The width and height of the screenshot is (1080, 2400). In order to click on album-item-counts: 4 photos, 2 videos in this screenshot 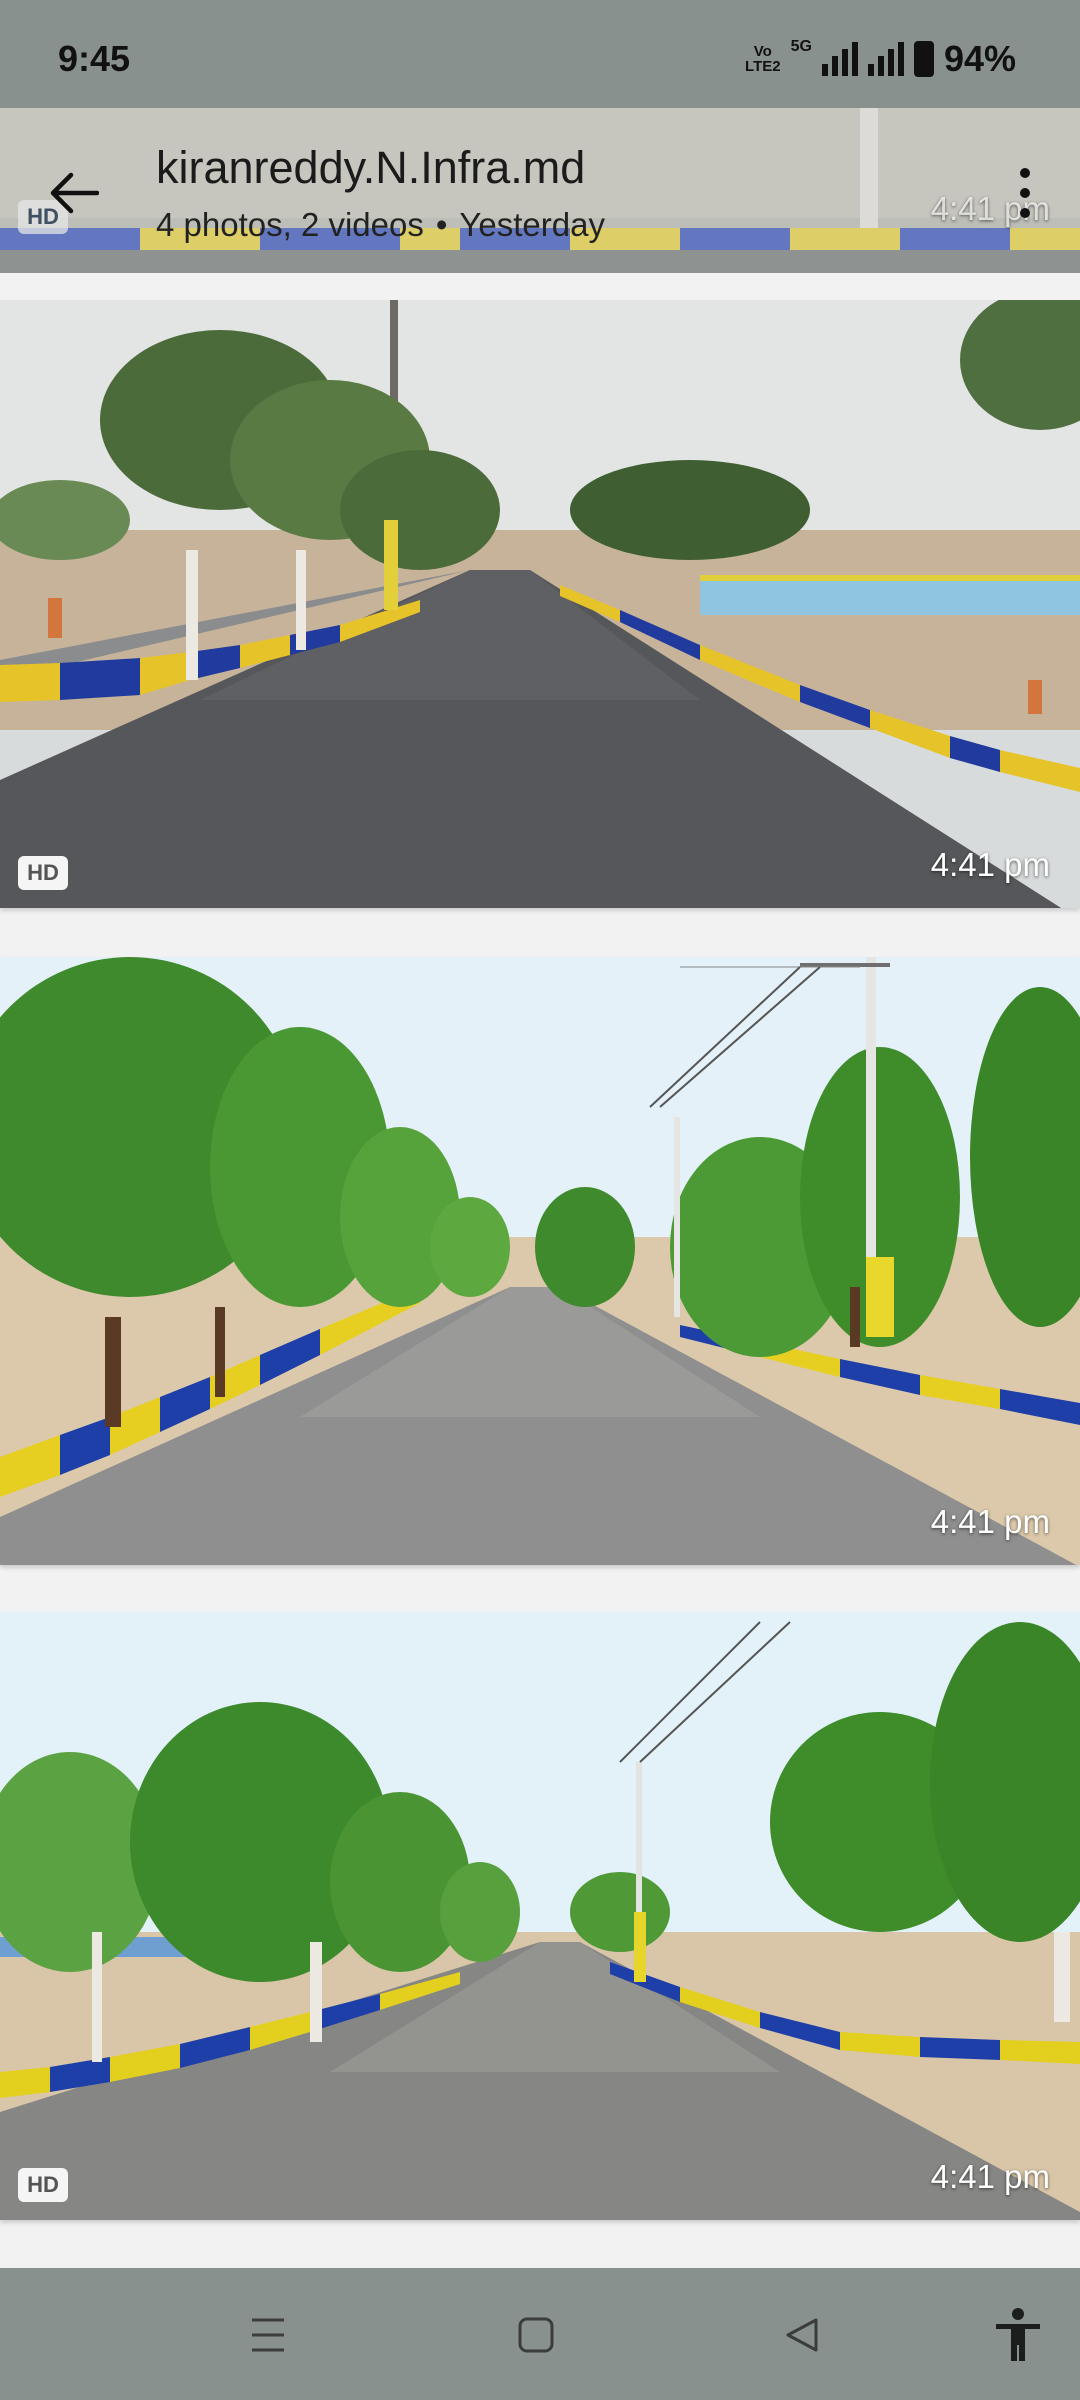, I will do `click(290, 224)`.